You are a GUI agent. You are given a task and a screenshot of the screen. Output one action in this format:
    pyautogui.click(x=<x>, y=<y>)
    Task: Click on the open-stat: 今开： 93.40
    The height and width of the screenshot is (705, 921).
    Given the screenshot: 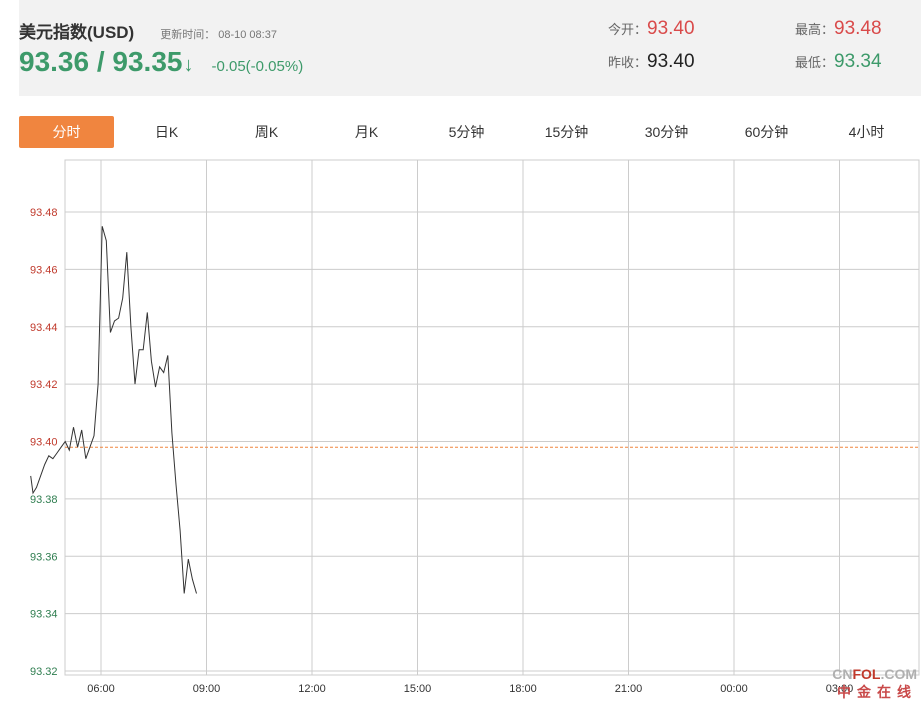 What is the action you would take?
    pyautogui.click(x=651, y=29)
    